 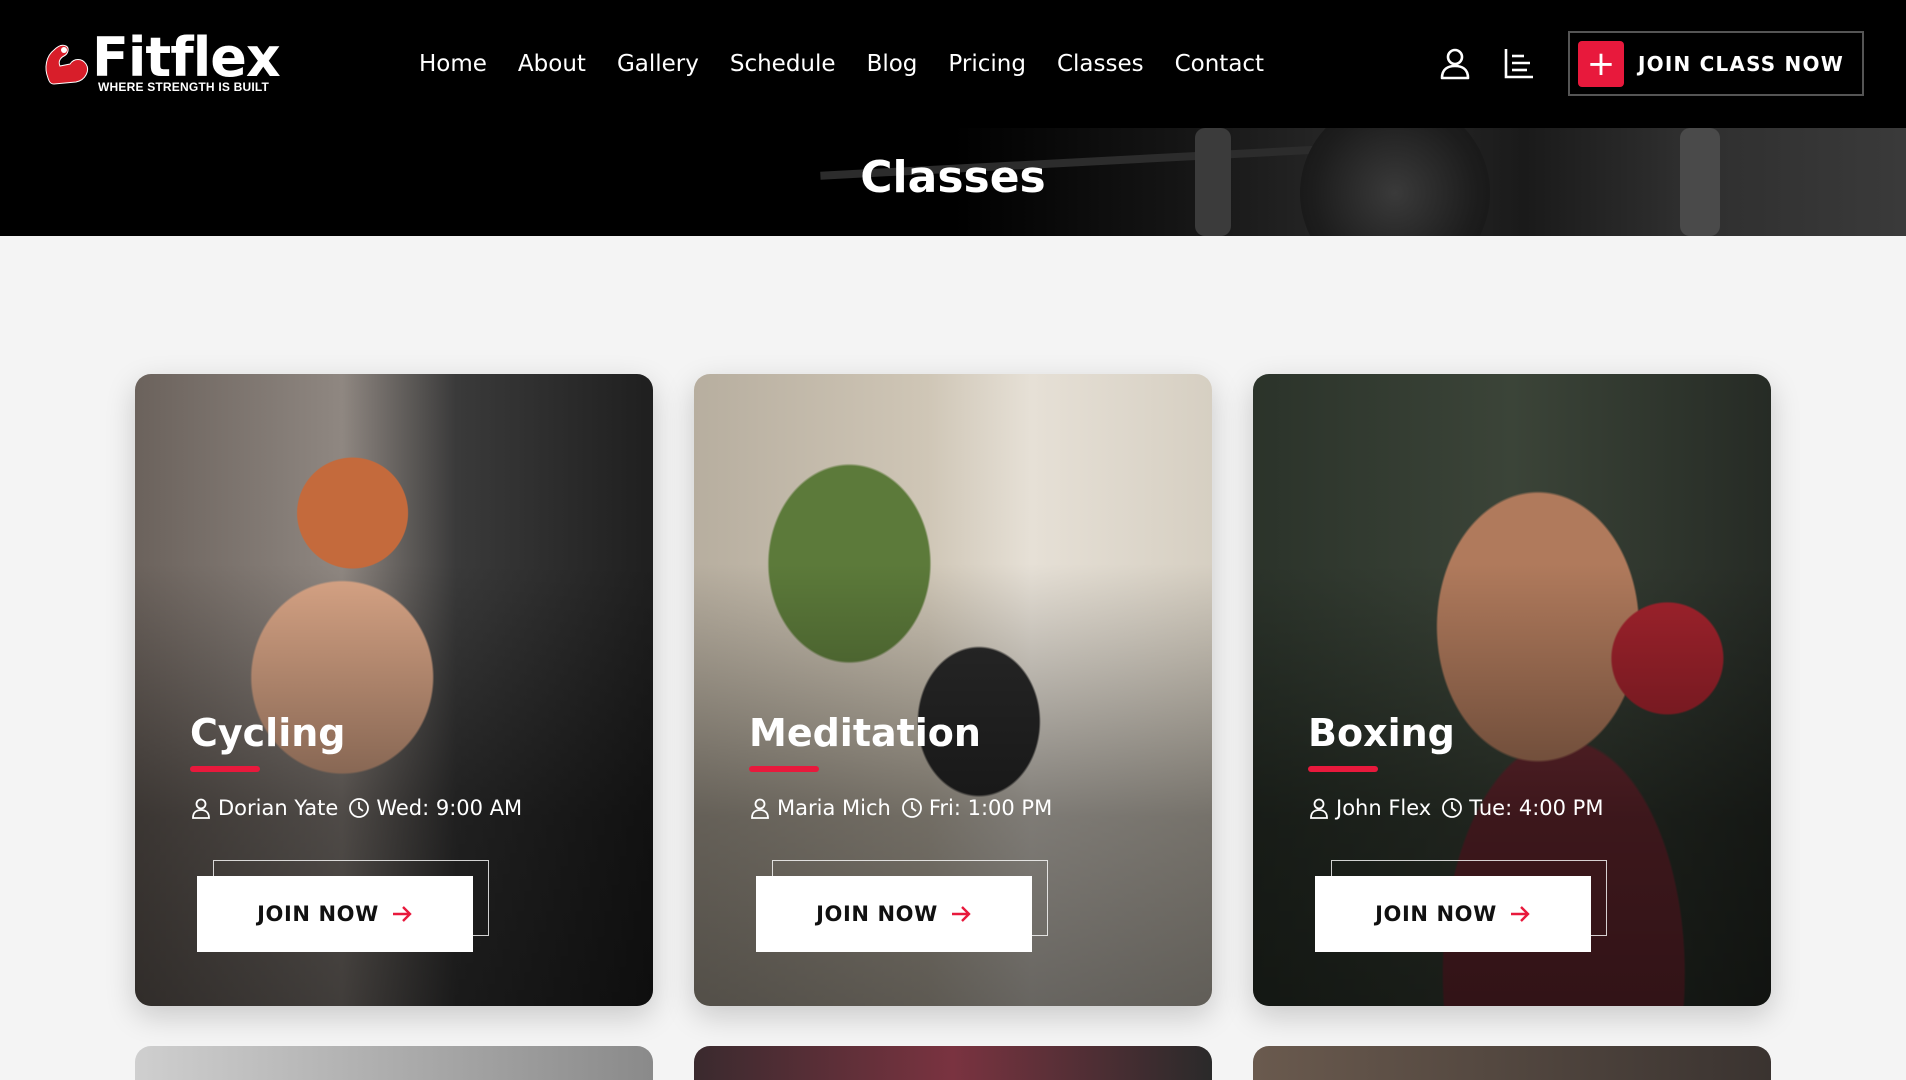 I want to click on class-time: Wed: 9:00 AM, so click(x=449, y=808).